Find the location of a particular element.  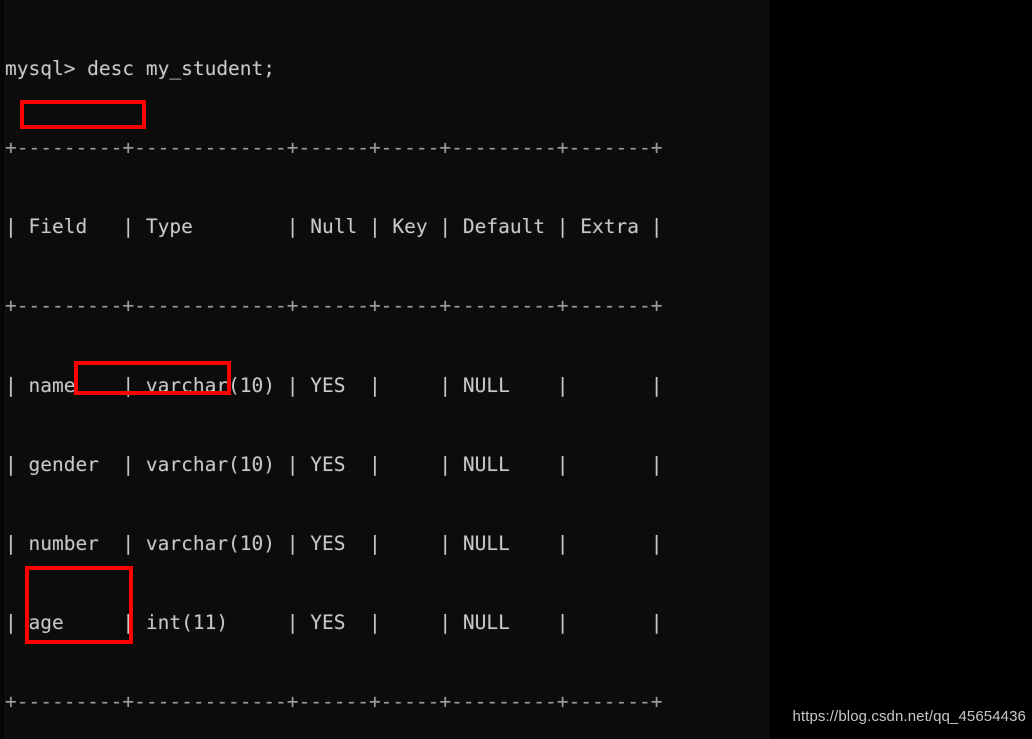

console-line-05: | name | varchar(10) | YES | | NULL | | is located at coordinates (334, 385).